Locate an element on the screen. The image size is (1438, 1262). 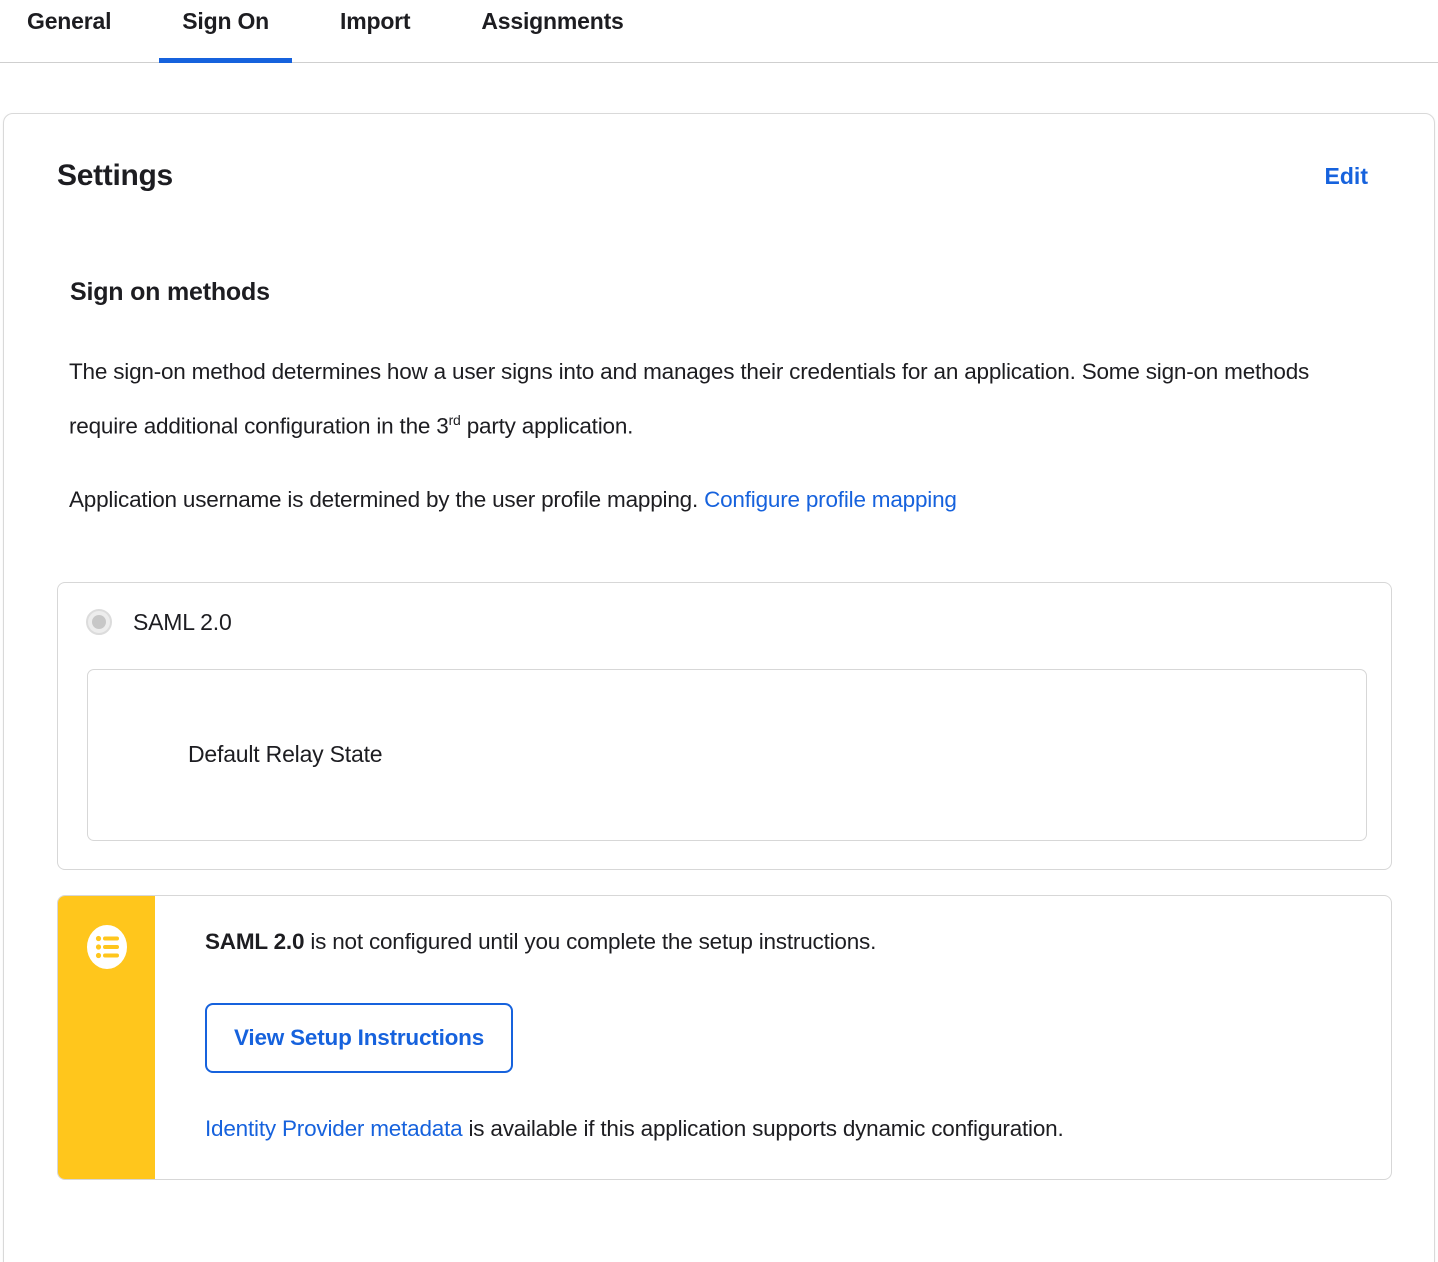
edit-link: Edit is located at coordinates (1346, 176).